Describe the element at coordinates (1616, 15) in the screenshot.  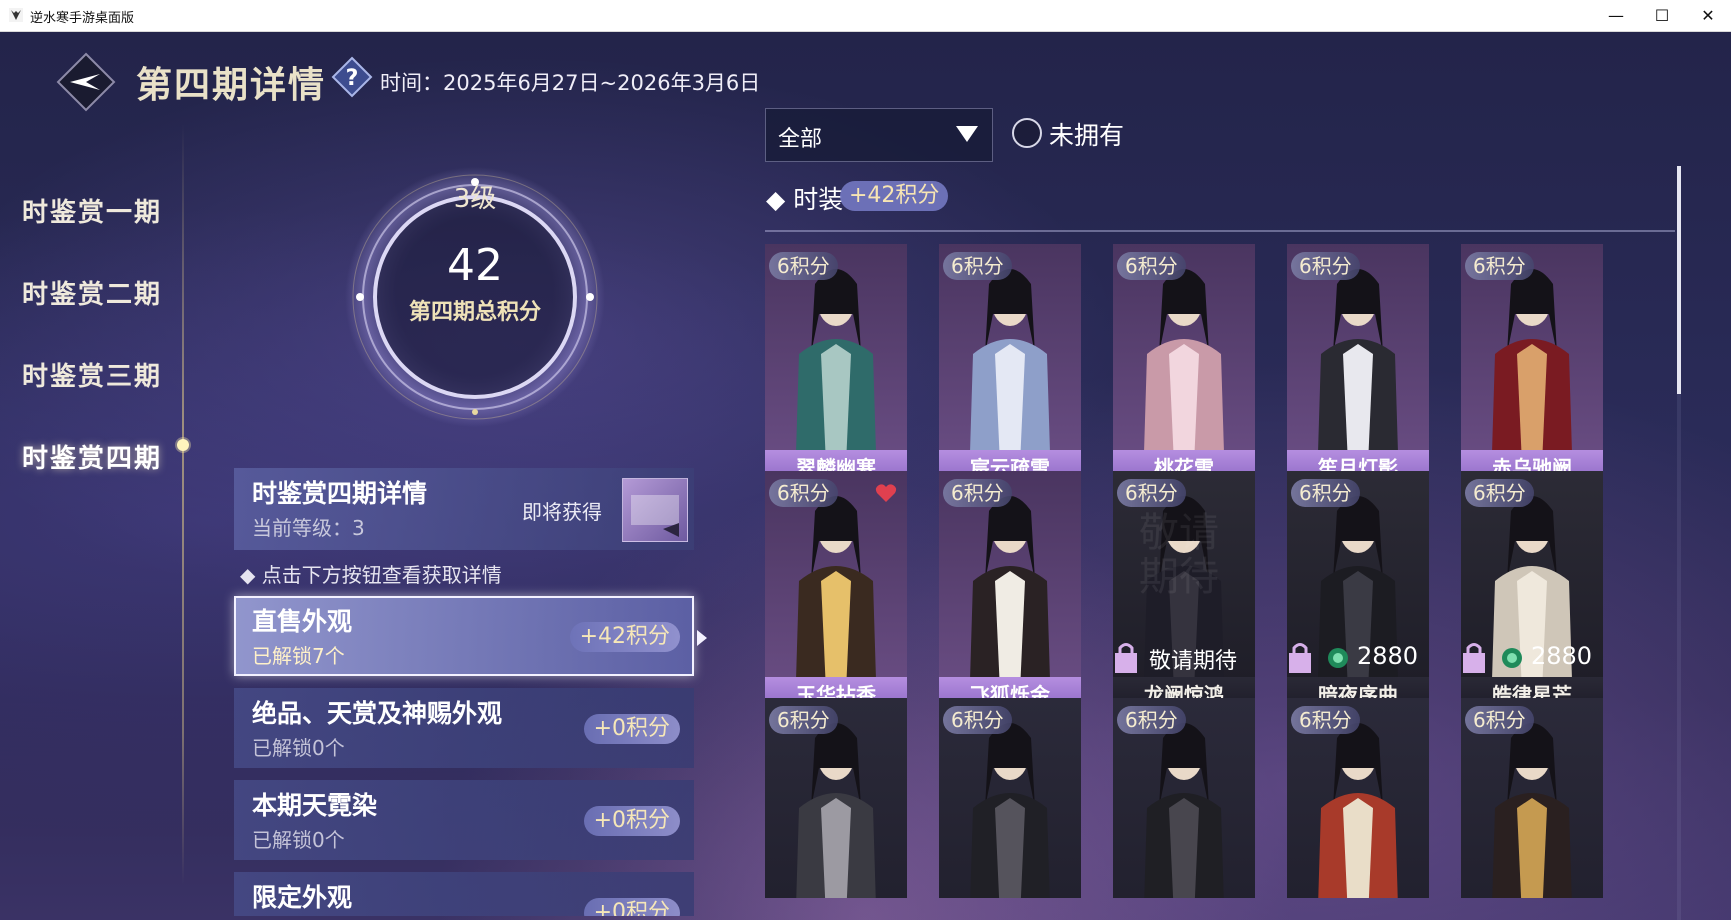
I see `minimize-button: —` at that location.